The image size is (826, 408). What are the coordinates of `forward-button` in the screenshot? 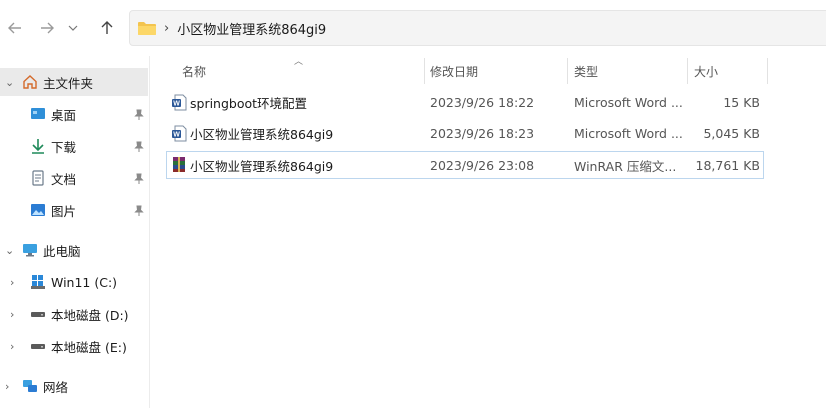 It's located at (47, 28).